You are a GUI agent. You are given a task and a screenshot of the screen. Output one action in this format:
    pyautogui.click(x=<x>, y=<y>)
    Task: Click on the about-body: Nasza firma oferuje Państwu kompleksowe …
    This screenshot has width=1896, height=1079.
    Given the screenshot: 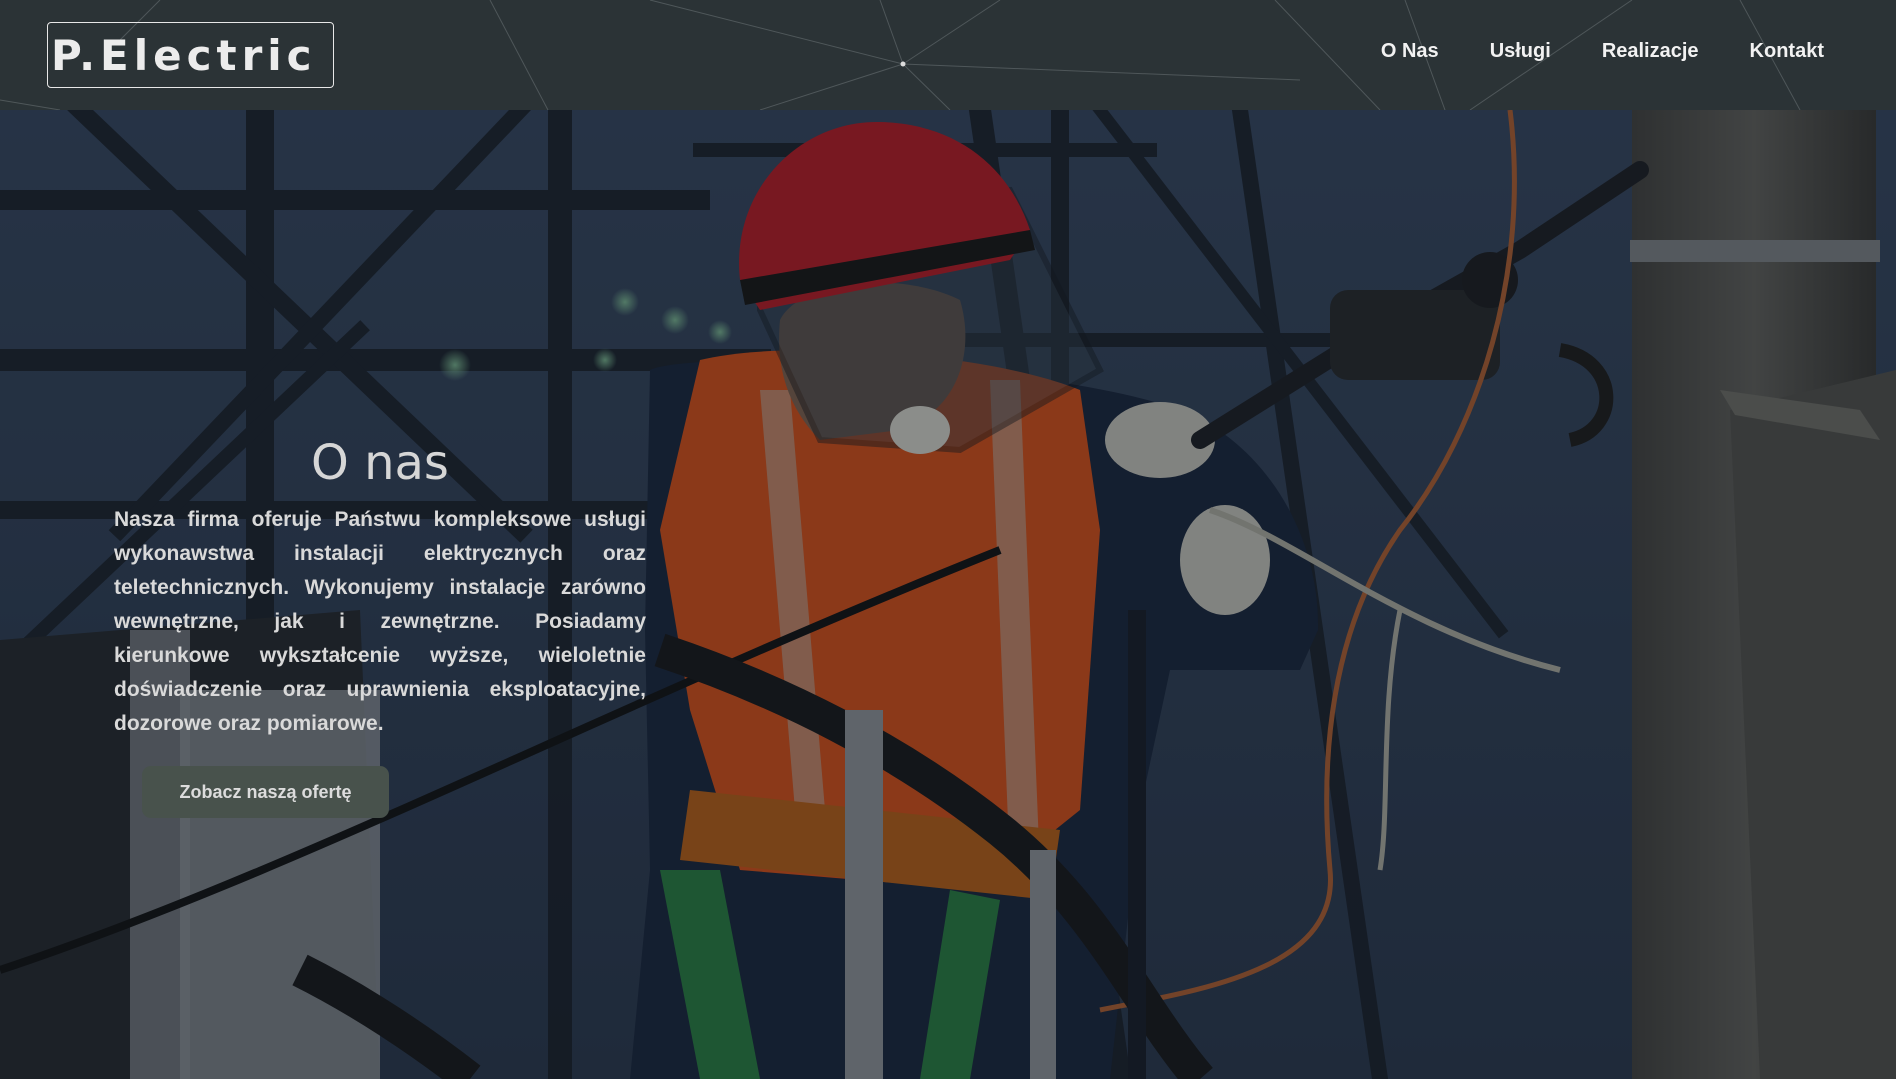 What is the action you would take?
    pyautogui.click(x=380, y=621)
    